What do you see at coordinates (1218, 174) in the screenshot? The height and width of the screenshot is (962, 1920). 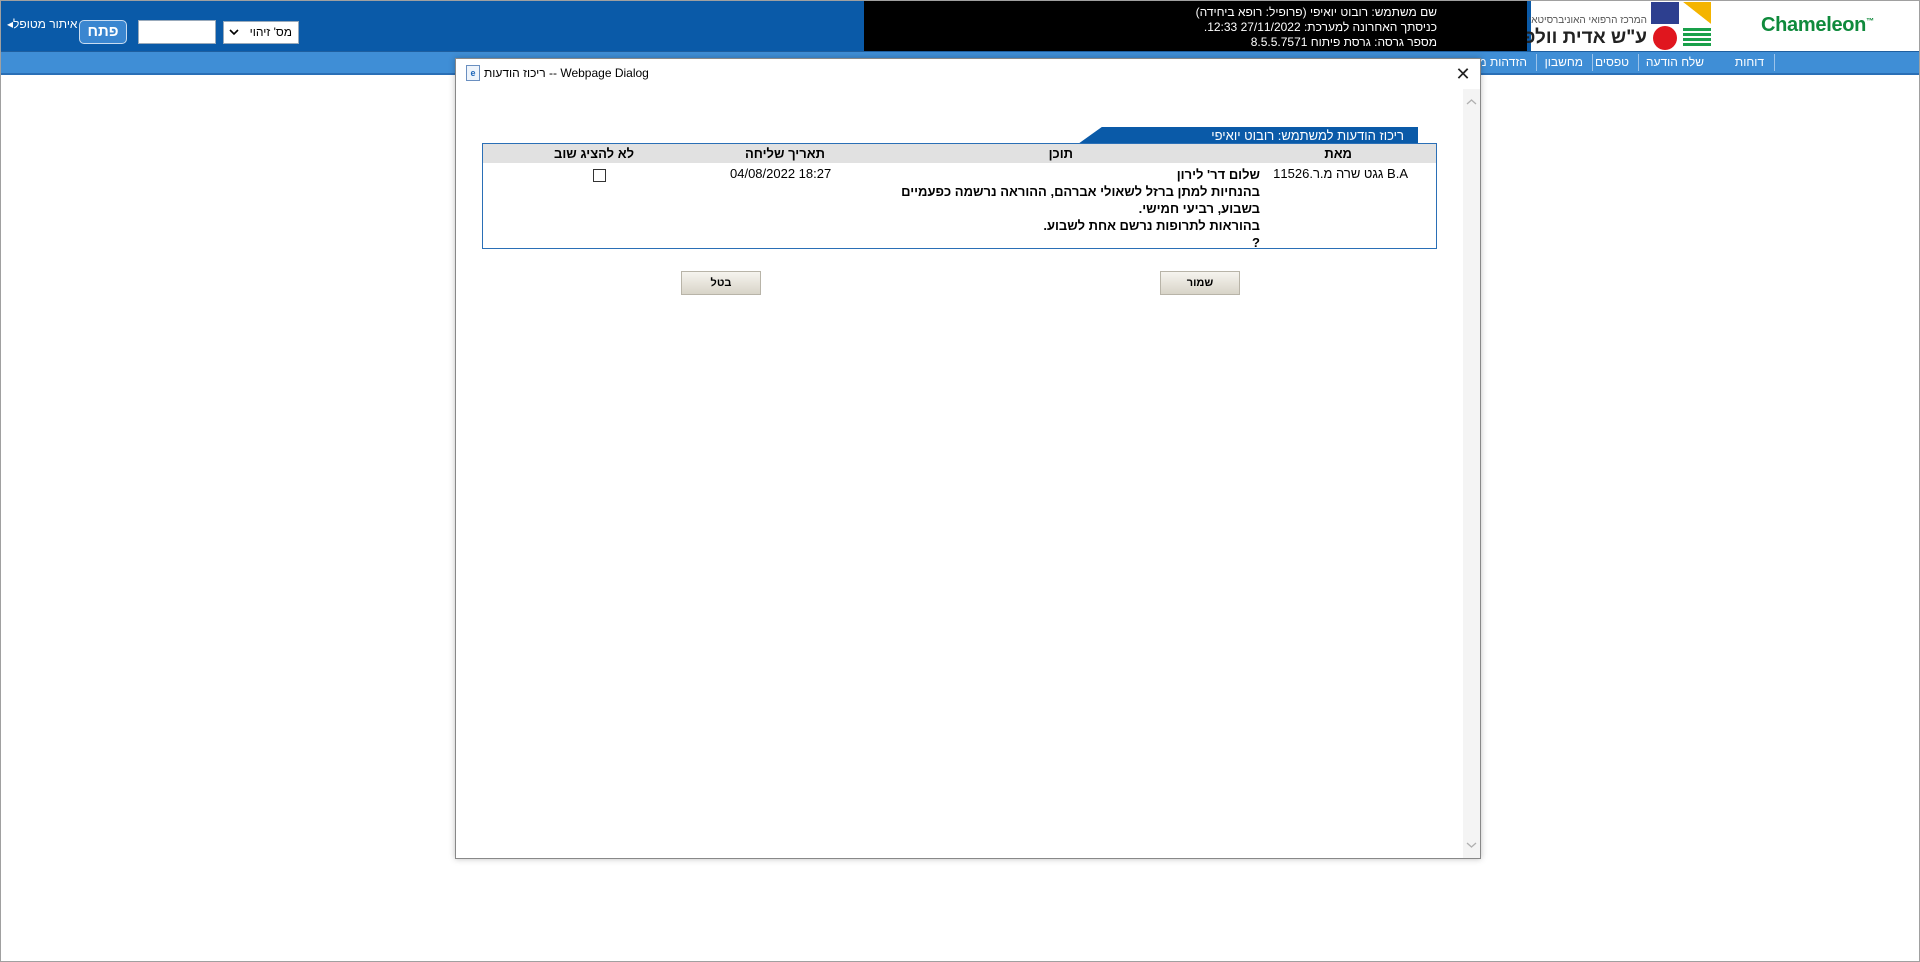 I see `message-content-line: שלום דר' לירון` at bounding box center [1218, 174].